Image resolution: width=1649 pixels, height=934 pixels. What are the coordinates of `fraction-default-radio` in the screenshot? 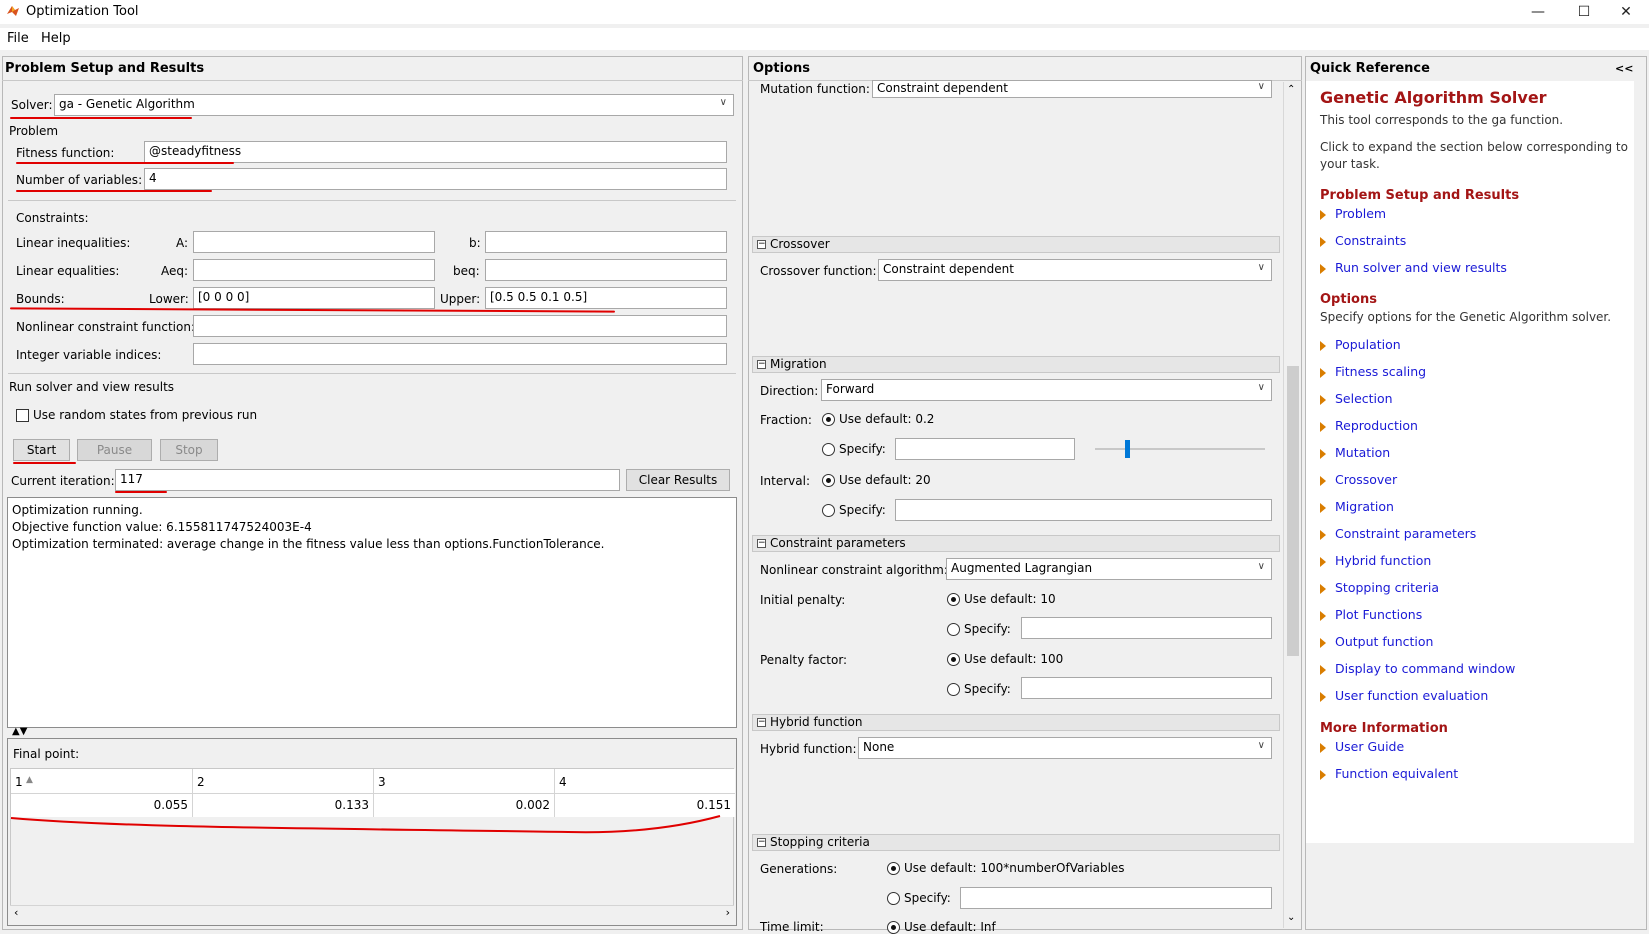 It's located at (828, 419).